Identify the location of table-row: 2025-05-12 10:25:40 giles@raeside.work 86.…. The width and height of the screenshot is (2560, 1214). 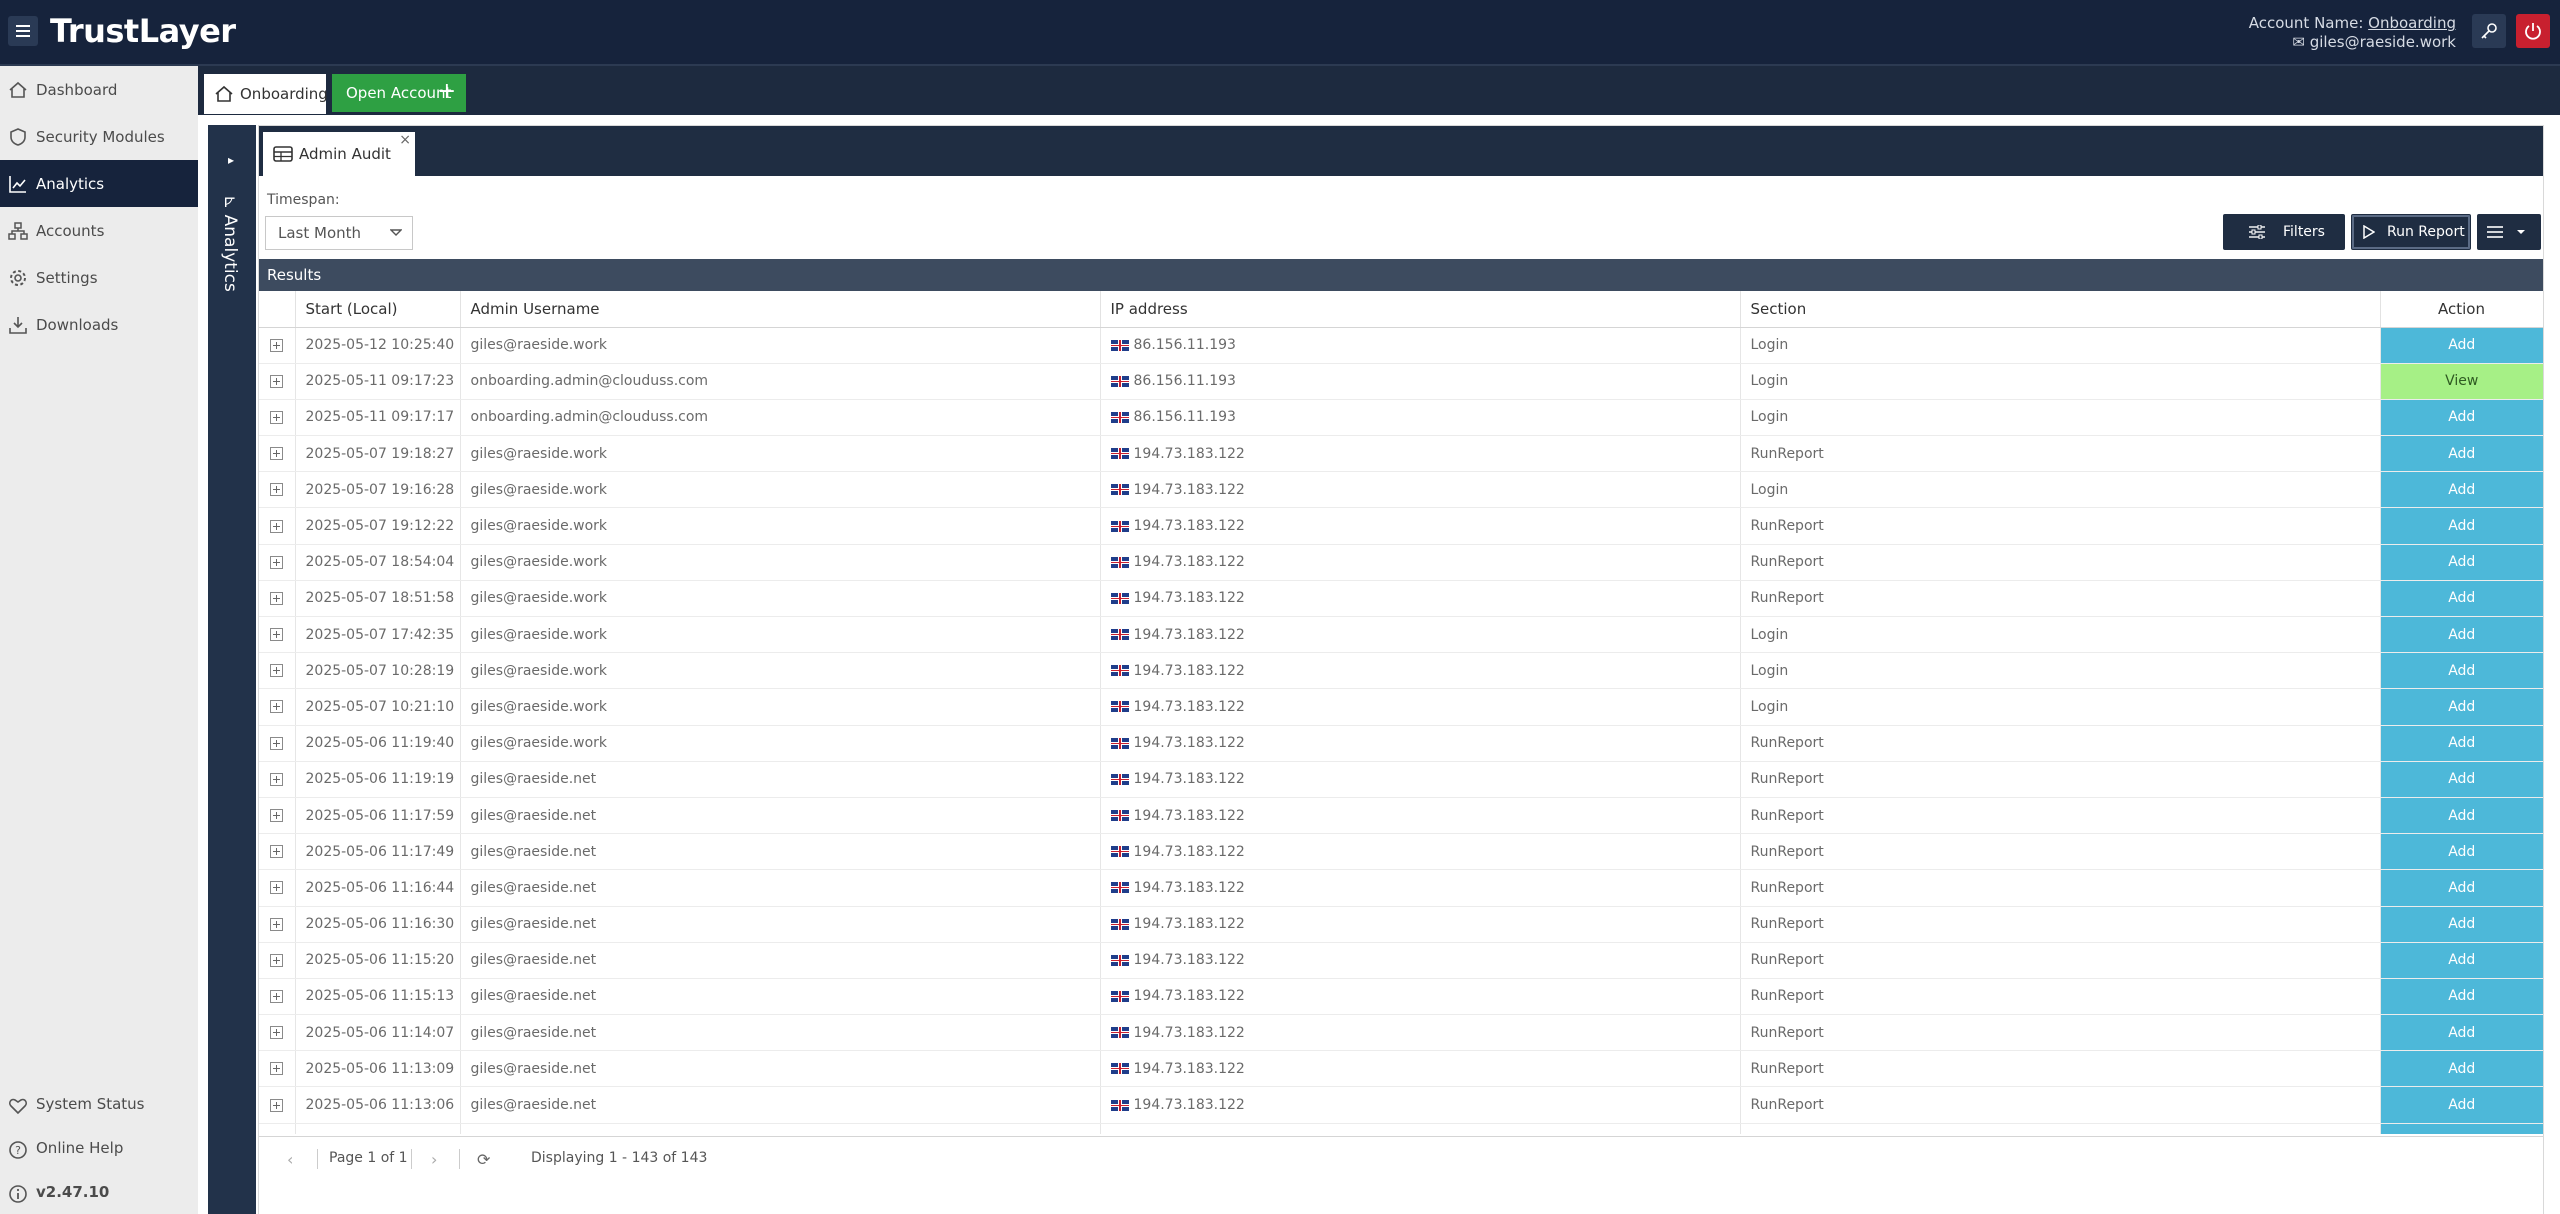
(1401, 345).